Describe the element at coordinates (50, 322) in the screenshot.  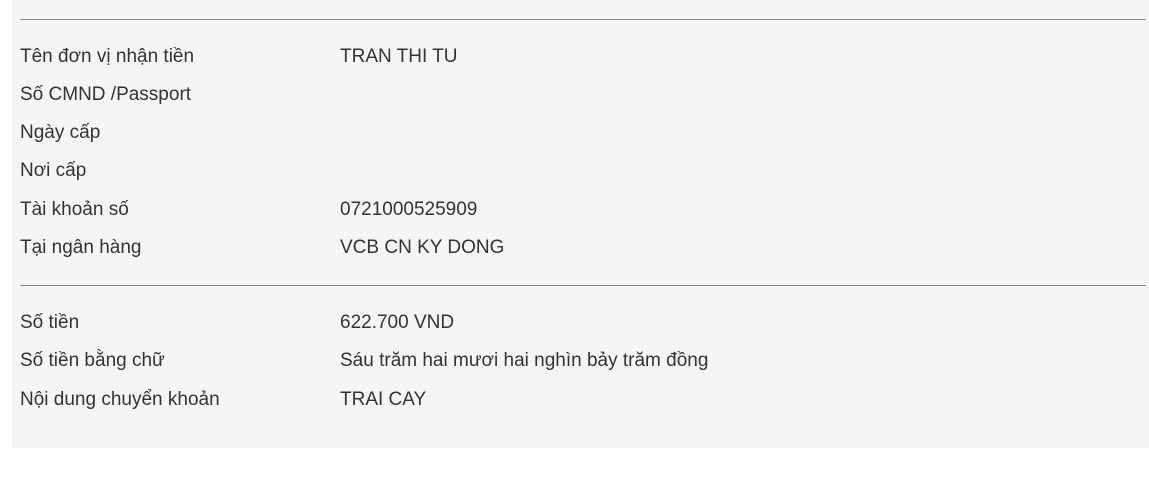
I see `field-label: Số tiền` at that location.